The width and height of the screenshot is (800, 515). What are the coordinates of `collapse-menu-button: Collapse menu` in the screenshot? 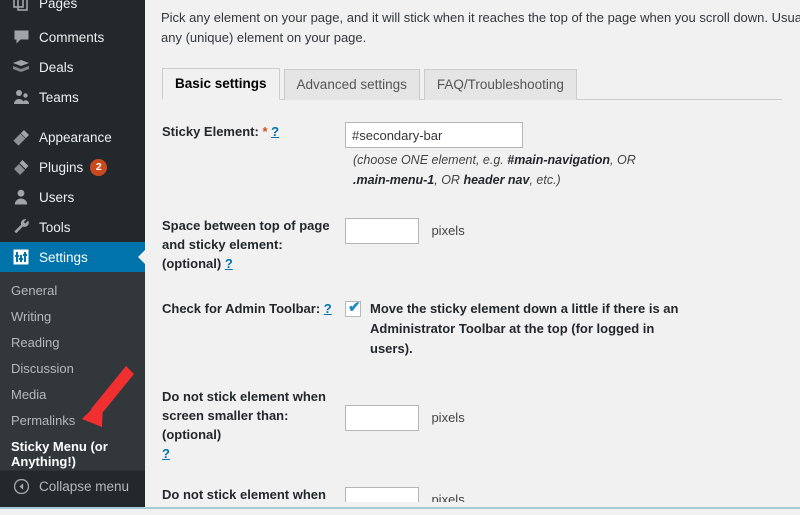 It's located at (72, 486).